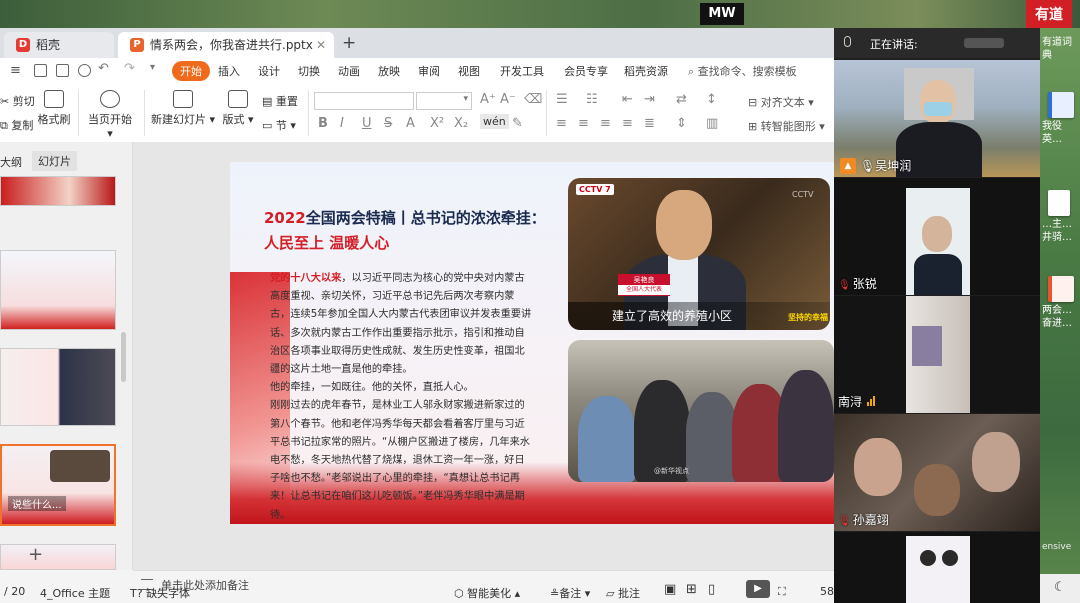 The height and width of the screenshot is (603, 1080). I want to click on menu-design: 设计, so click(269, 71).